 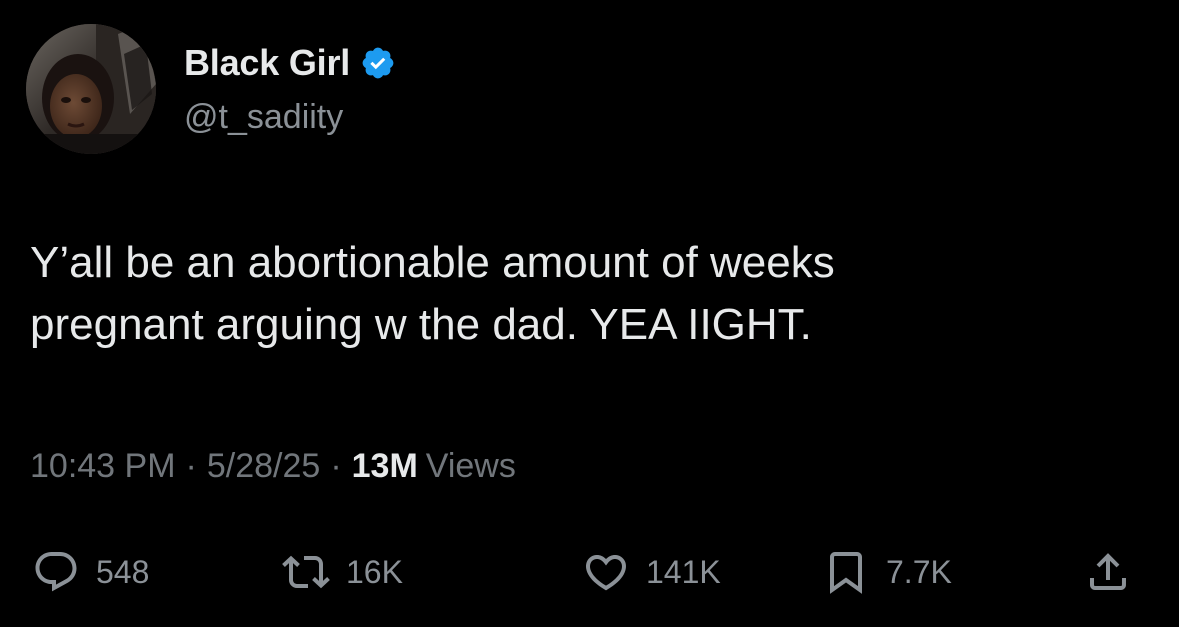 What do you see at coordinates (90, 572) in the screenshot?
I see `reply-button: 548` at bounding box center [90, 572].